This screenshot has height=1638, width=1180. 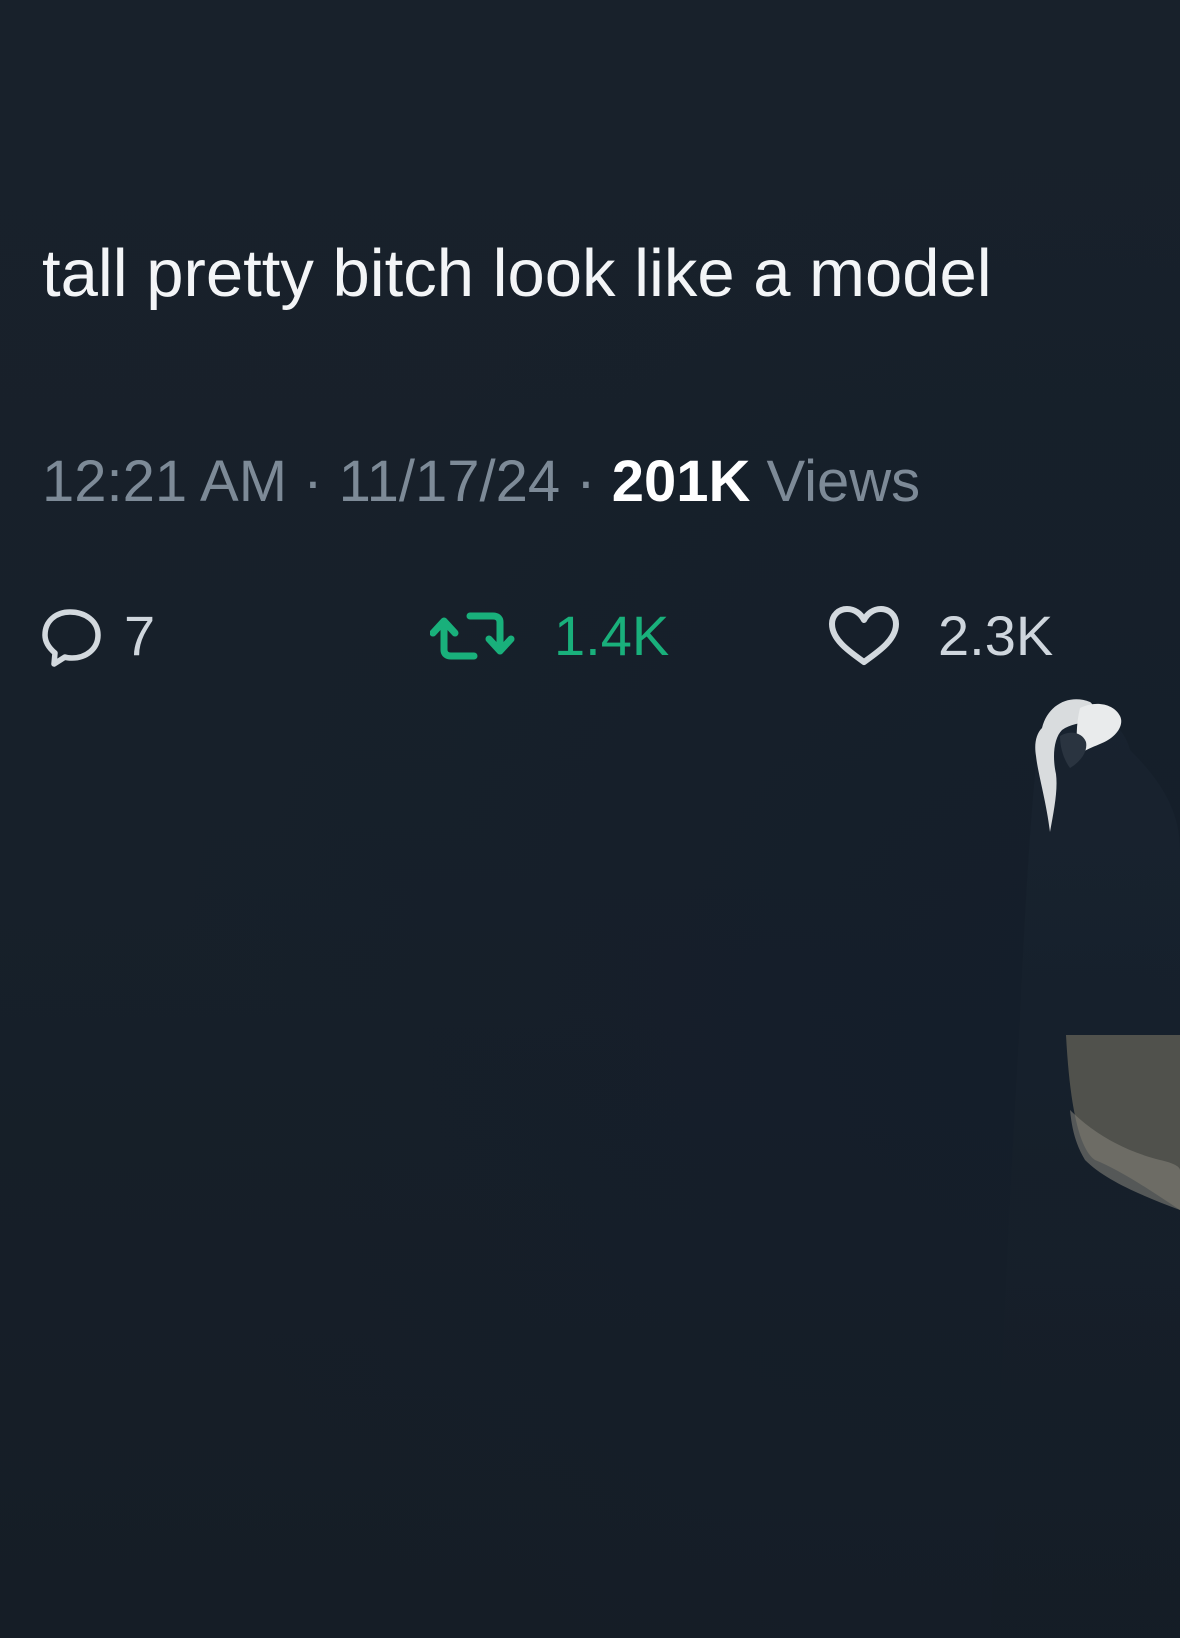 I want to click on tweet-text: tall pretty bitch look like a model, so click(x=517, y=273).